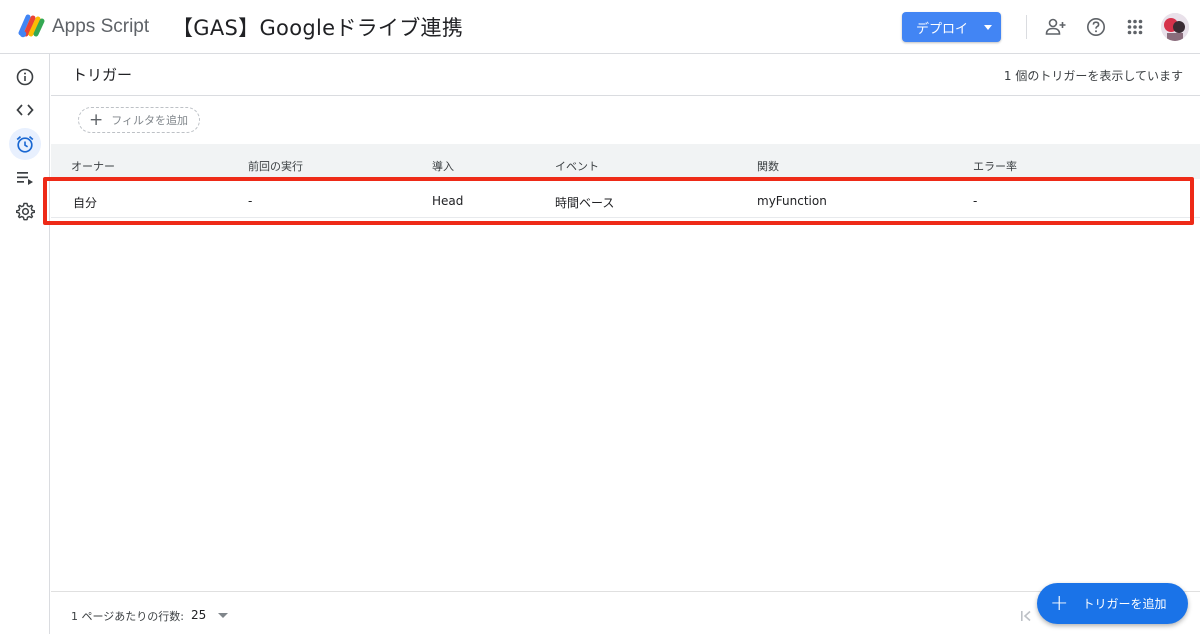 The width and height of the screenshot is (1200, 634). Describe the element at coordinates (317, 27) in the screenshot. I see `project-title: 【GAS】Googleドライブ連携` at that location.